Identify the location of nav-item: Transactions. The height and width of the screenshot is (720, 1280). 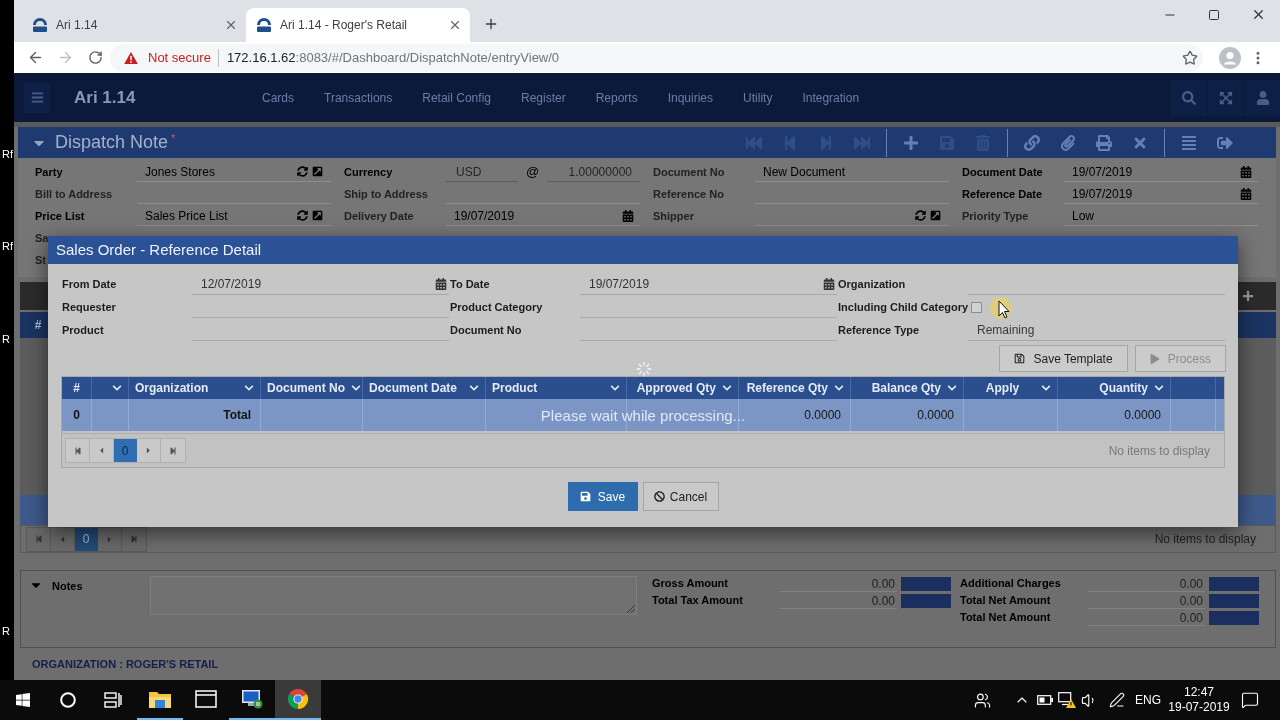
(358, 97).